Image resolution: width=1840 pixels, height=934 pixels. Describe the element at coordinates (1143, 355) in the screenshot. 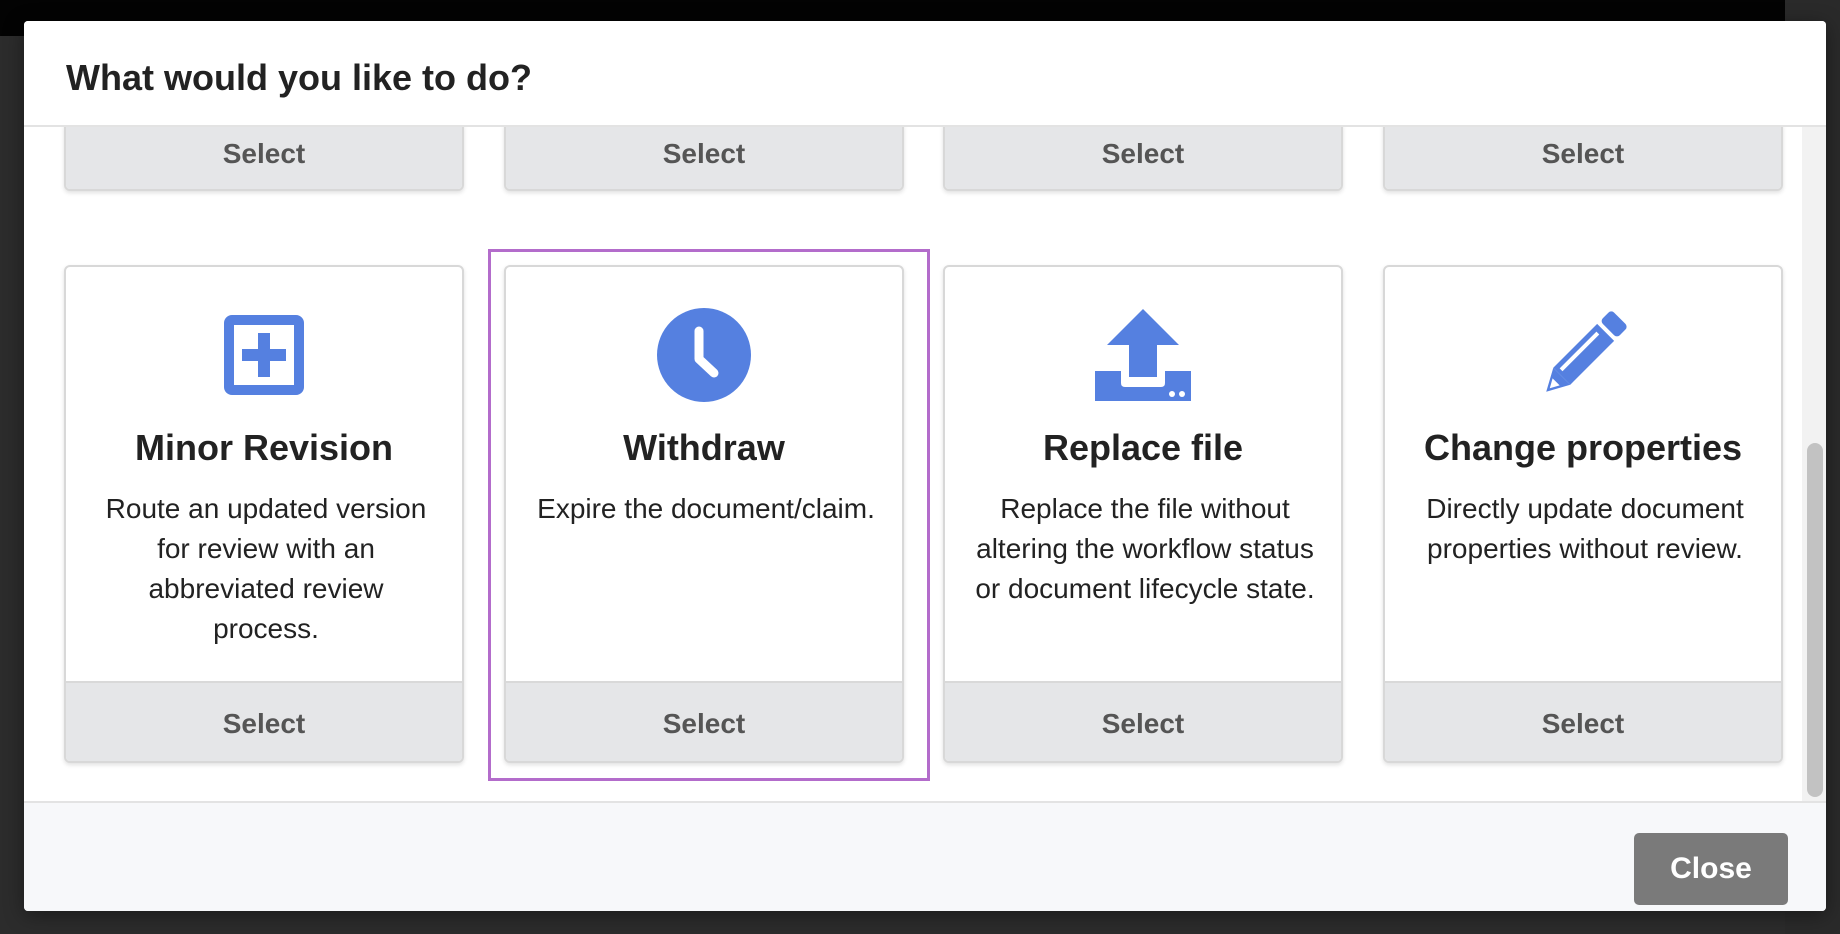

I see `upload-icon` at that location.